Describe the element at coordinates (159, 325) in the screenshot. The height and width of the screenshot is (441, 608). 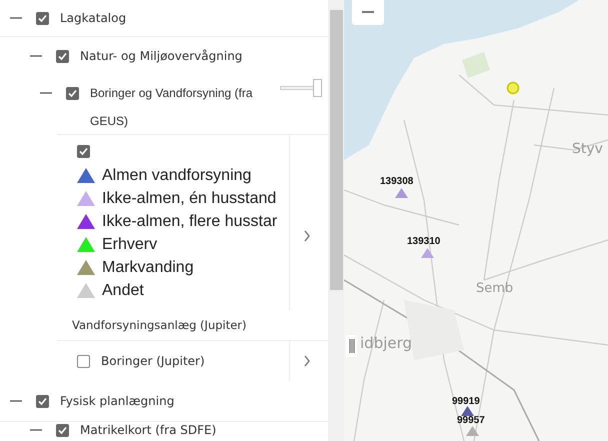
I see `section-heading: Vandforsyningsanlæg (Jupiter)` at that location.